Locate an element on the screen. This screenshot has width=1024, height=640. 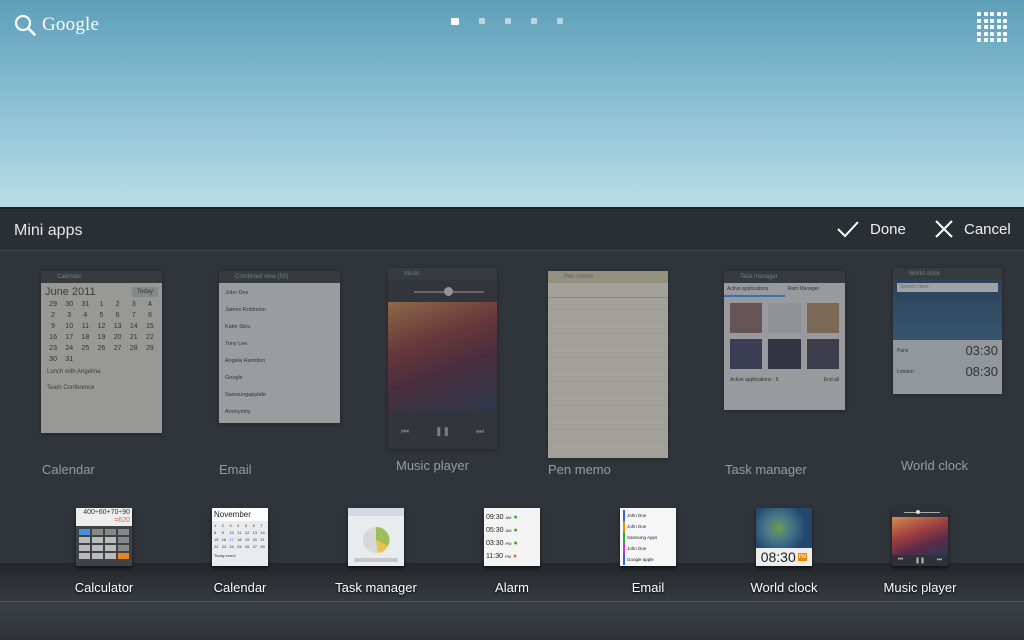
apps-grid-icon is located at coordinates (992, 27).